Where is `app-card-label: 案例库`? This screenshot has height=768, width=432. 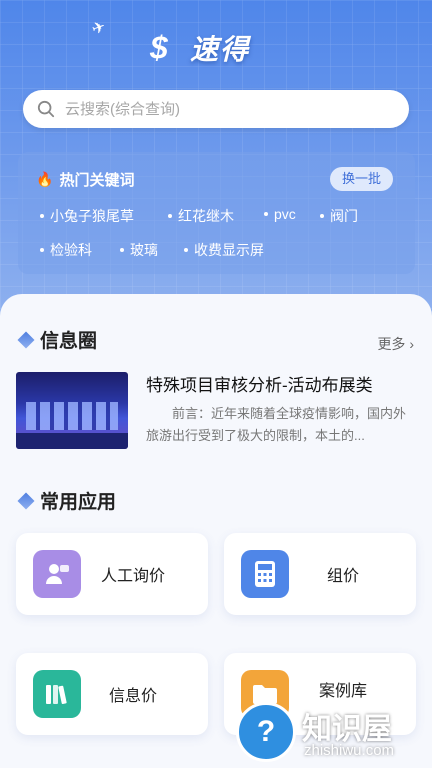 app-card-label: 案例库 is located at coordinates (343, 691).